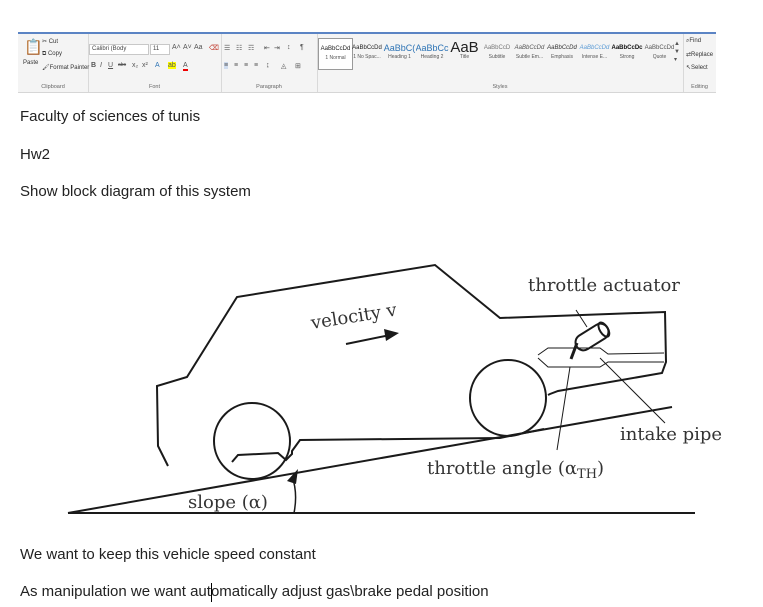 The height and width of the screenshot is (607, 763). I want to click on copy-button: ⧉ Copy, so click(52, 54).